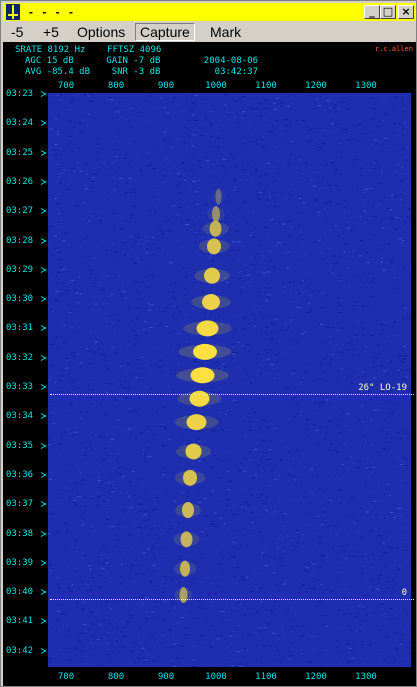  I want to click on menu-minus-5: -5, so click(17, 32).